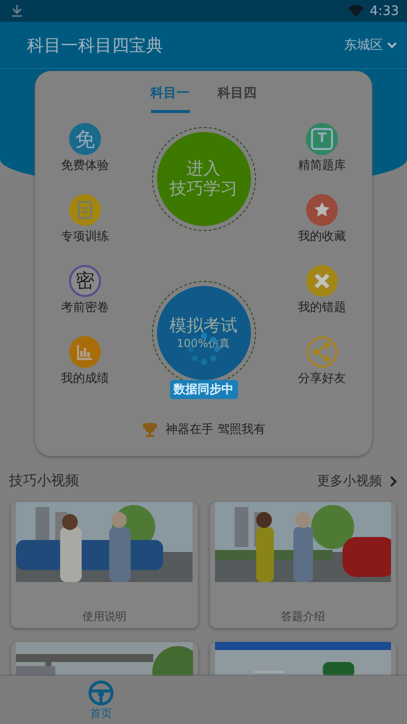 The height and width of the screenshot is (724, 407). I want to click on chevron-right-icon, so click(393, 481).